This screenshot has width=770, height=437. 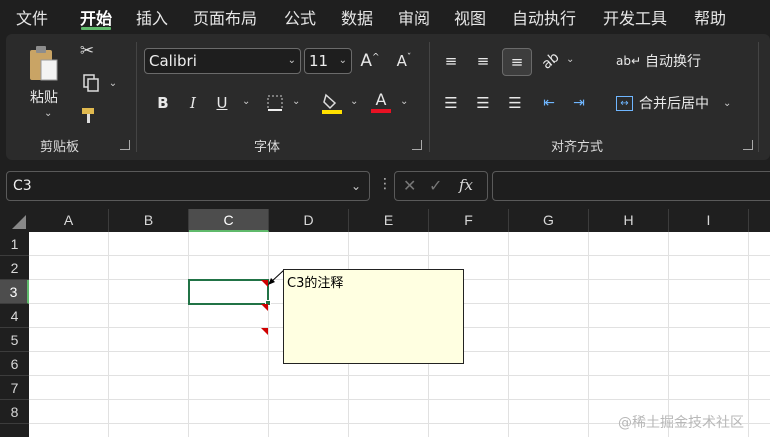 I want to click on column-header-partial, so click(x=759, y=220).